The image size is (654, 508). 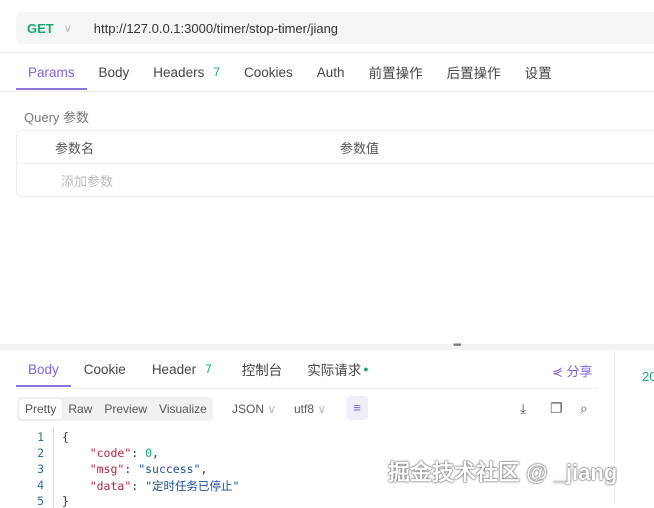 I want to click on tab-post-actions: 后置操作, so click(x=474, y=72).